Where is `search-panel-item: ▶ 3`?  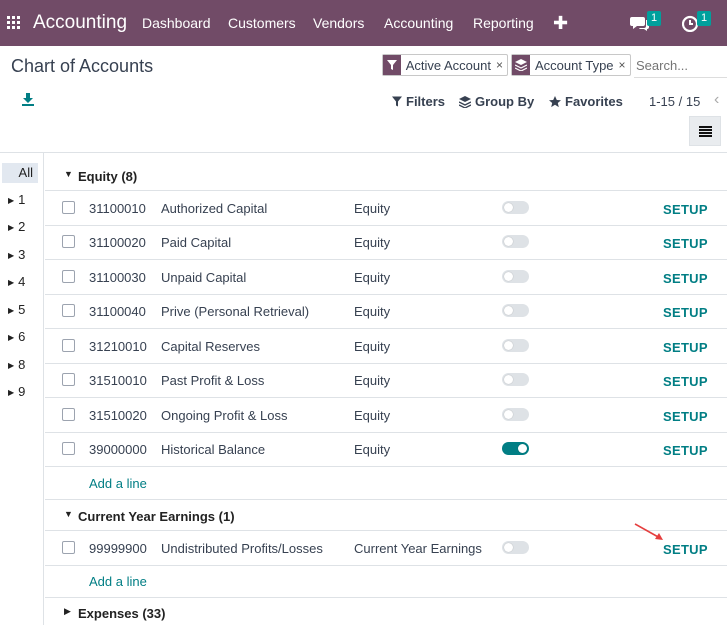 search-panel-item: ▶ 3 is located at coordinates (16, 254).